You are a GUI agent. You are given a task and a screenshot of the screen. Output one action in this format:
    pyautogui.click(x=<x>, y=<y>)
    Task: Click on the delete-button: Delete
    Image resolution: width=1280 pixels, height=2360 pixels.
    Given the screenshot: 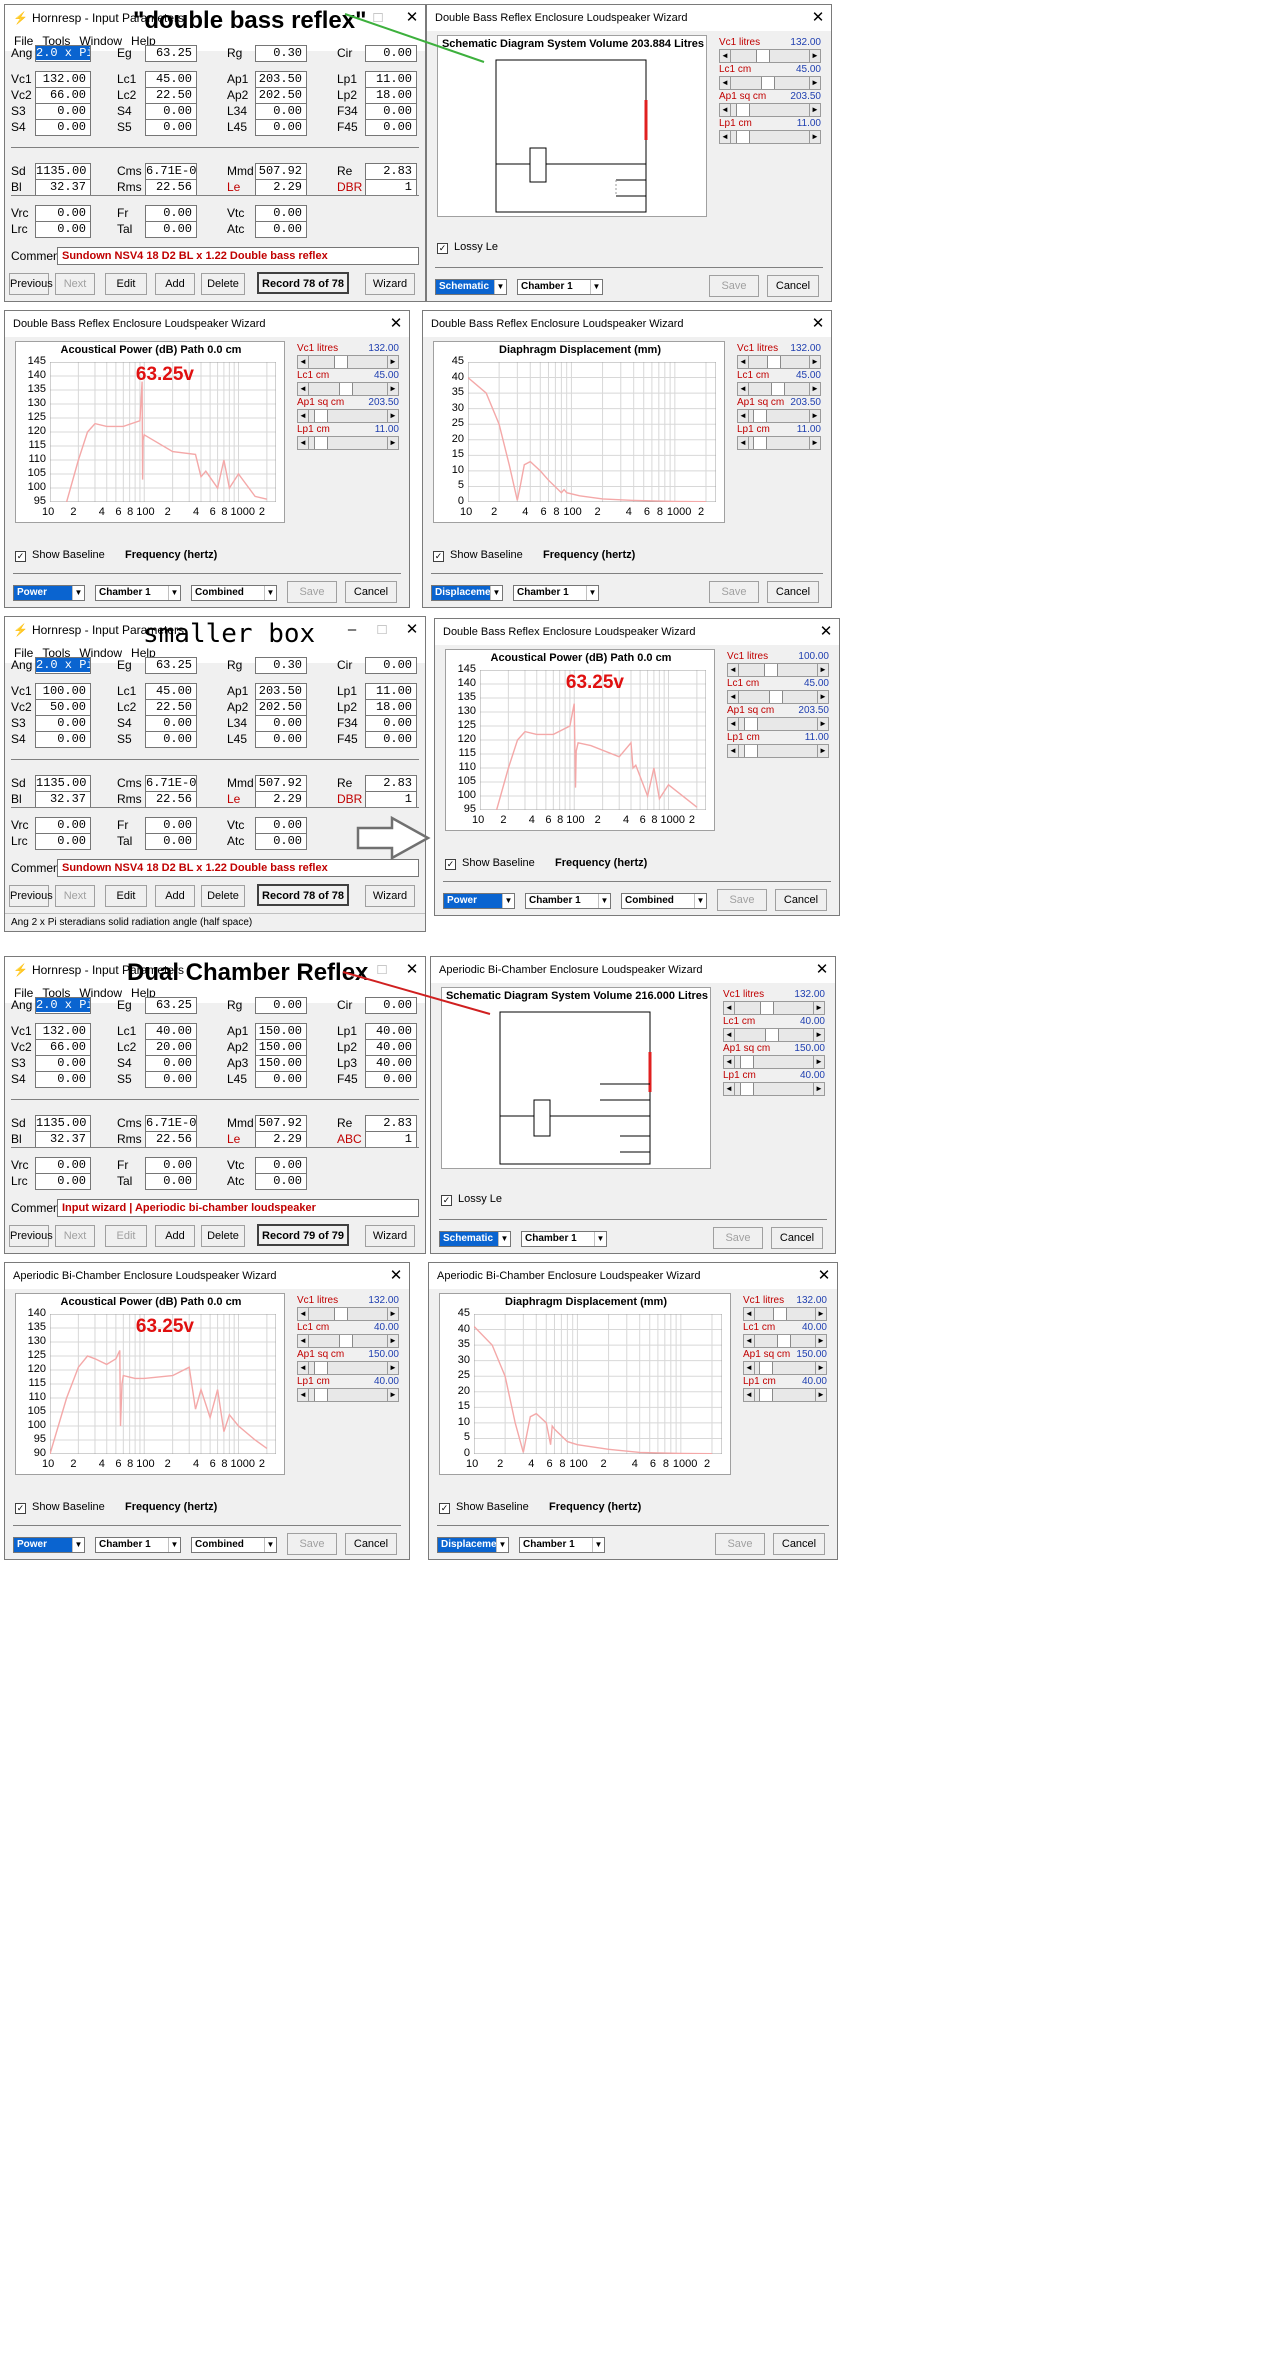 What is the action you would take?
    pyautogui.click(x=223, y=284)
    